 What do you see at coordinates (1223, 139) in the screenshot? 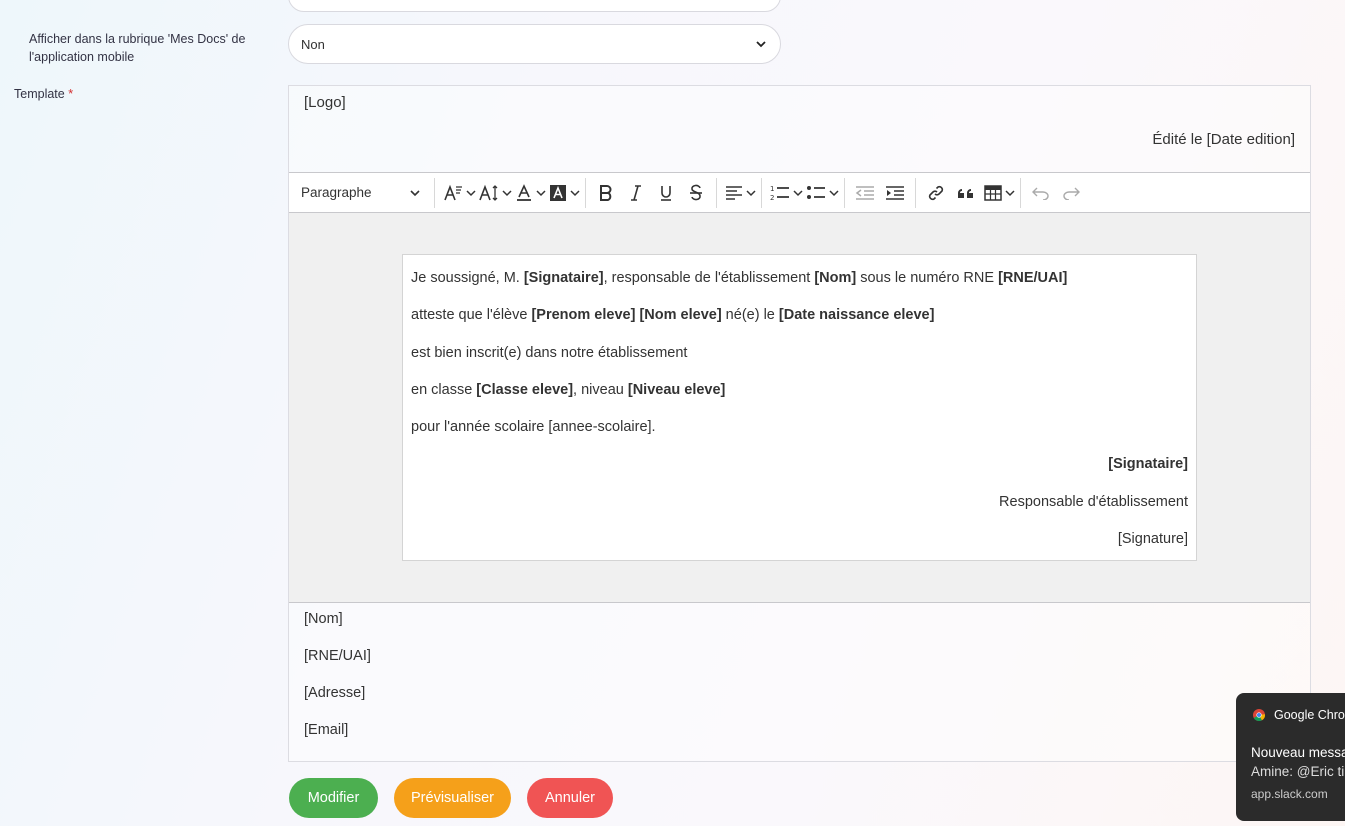
I see `header-date-placeholder: Édité le [Date edition]` at bounding box center [1223, 139].